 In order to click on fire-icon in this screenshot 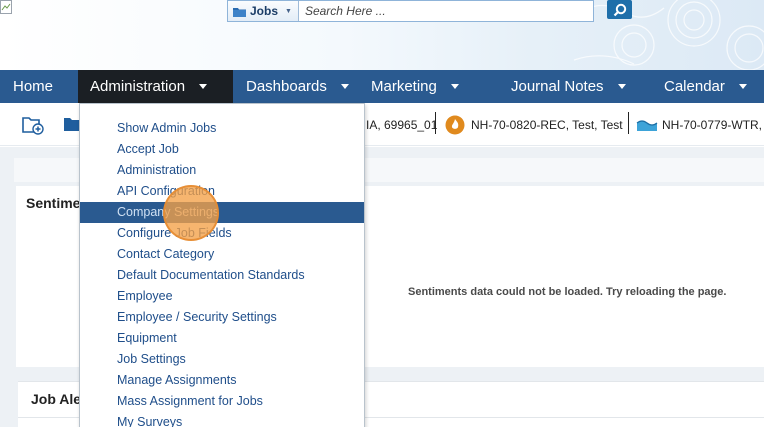, I will do `click(455, 125)`.